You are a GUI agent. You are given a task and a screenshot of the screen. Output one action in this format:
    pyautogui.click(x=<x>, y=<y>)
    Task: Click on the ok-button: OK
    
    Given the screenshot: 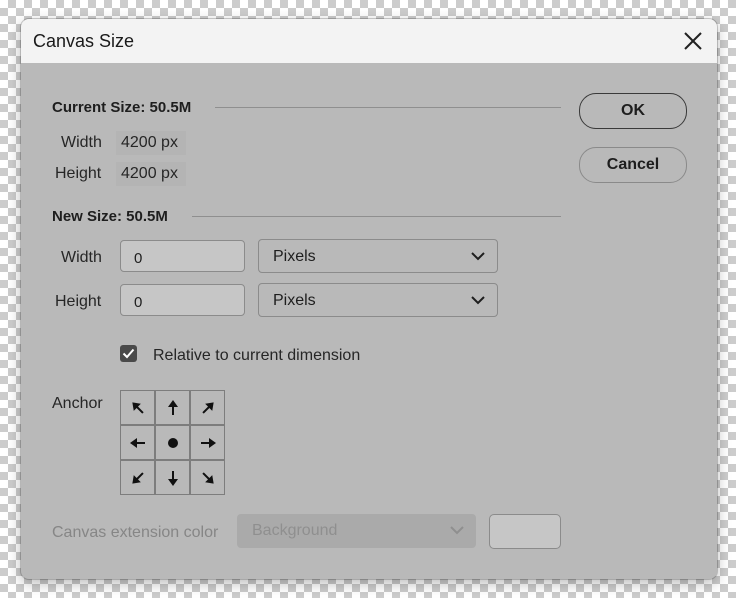 What is the action you would take?
    pyautogui.click(x=633, y=111)
    